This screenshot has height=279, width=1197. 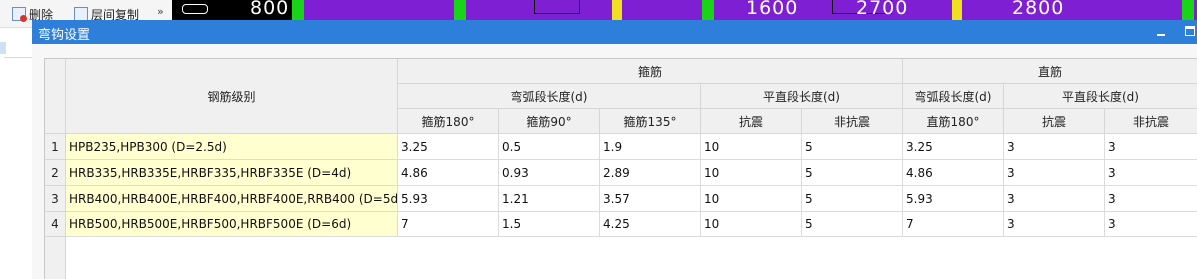 What do you see at coordinates (160, 11) in the screenshot?
I see `more-icon: »` at bounding box center [160, 11].